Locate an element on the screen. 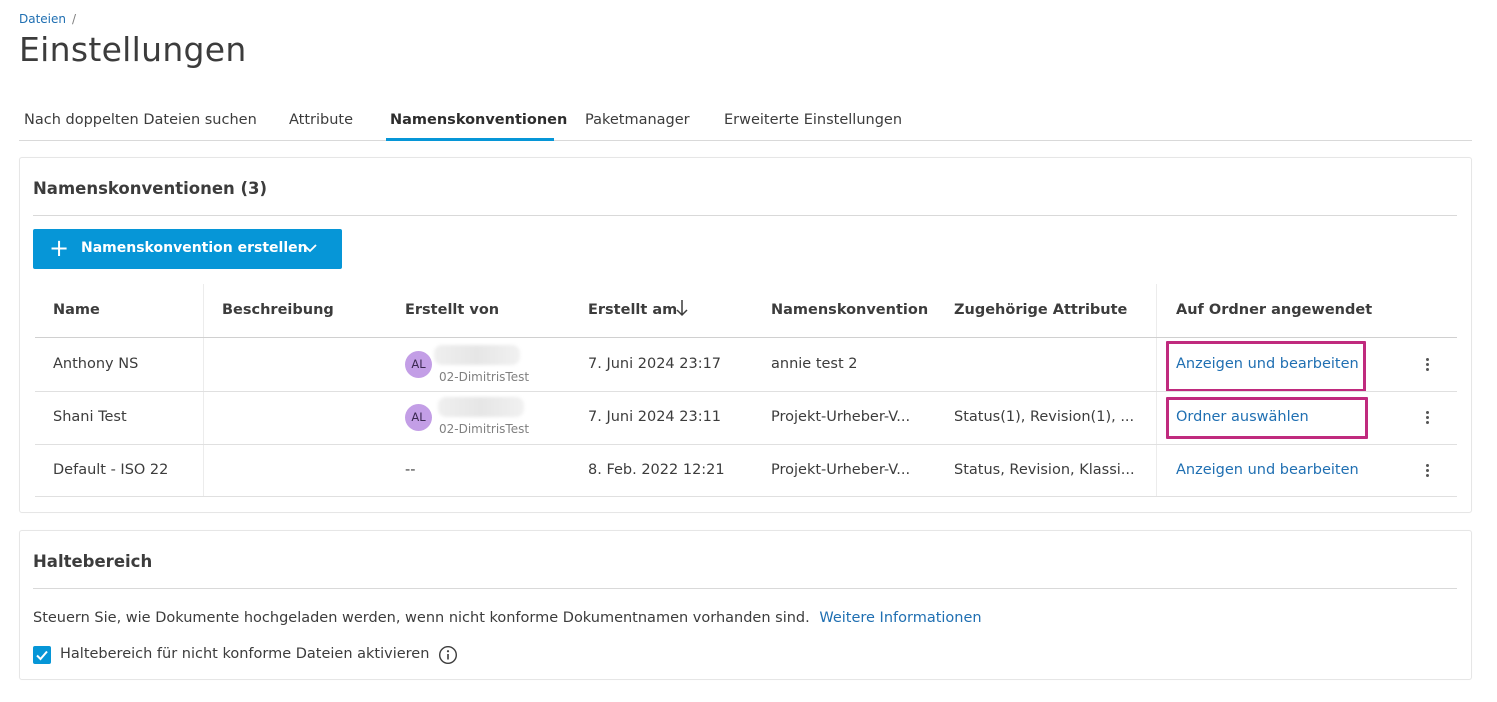 This screenshot has height=702, width=1497. column-header-attributes: Zugehörige Attribute is located at coordinates (1040, 310).